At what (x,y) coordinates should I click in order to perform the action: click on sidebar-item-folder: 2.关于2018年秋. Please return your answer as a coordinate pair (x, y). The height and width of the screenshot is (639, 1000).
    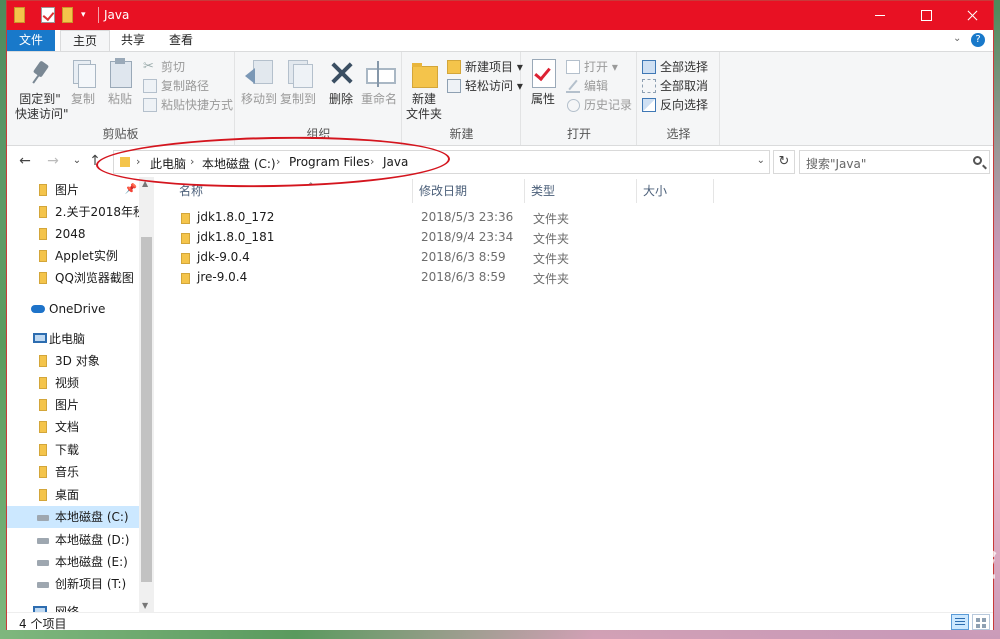
    Looking at the image, I should click on (76, 212).